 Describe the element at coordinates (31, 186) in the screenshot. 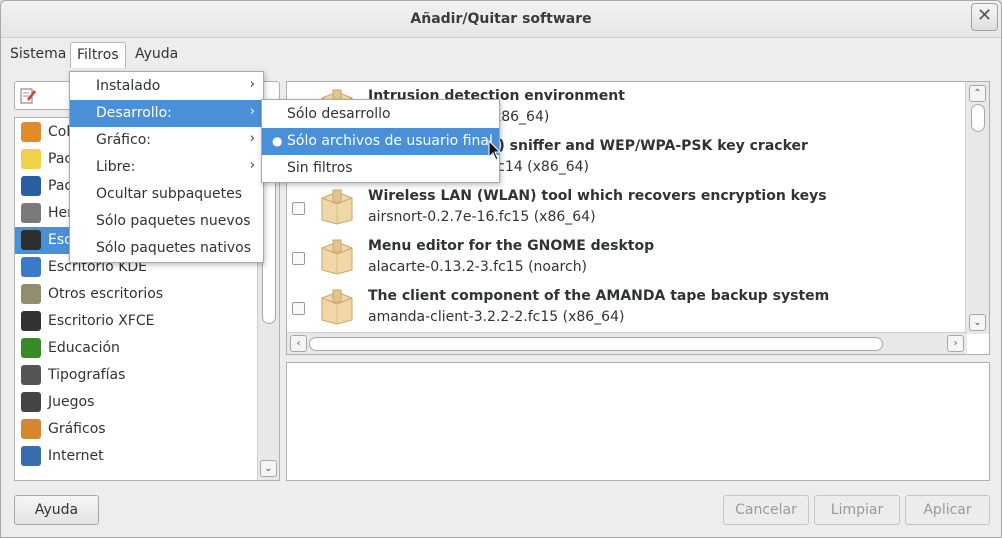

I see `magnifier-icon` at that location.